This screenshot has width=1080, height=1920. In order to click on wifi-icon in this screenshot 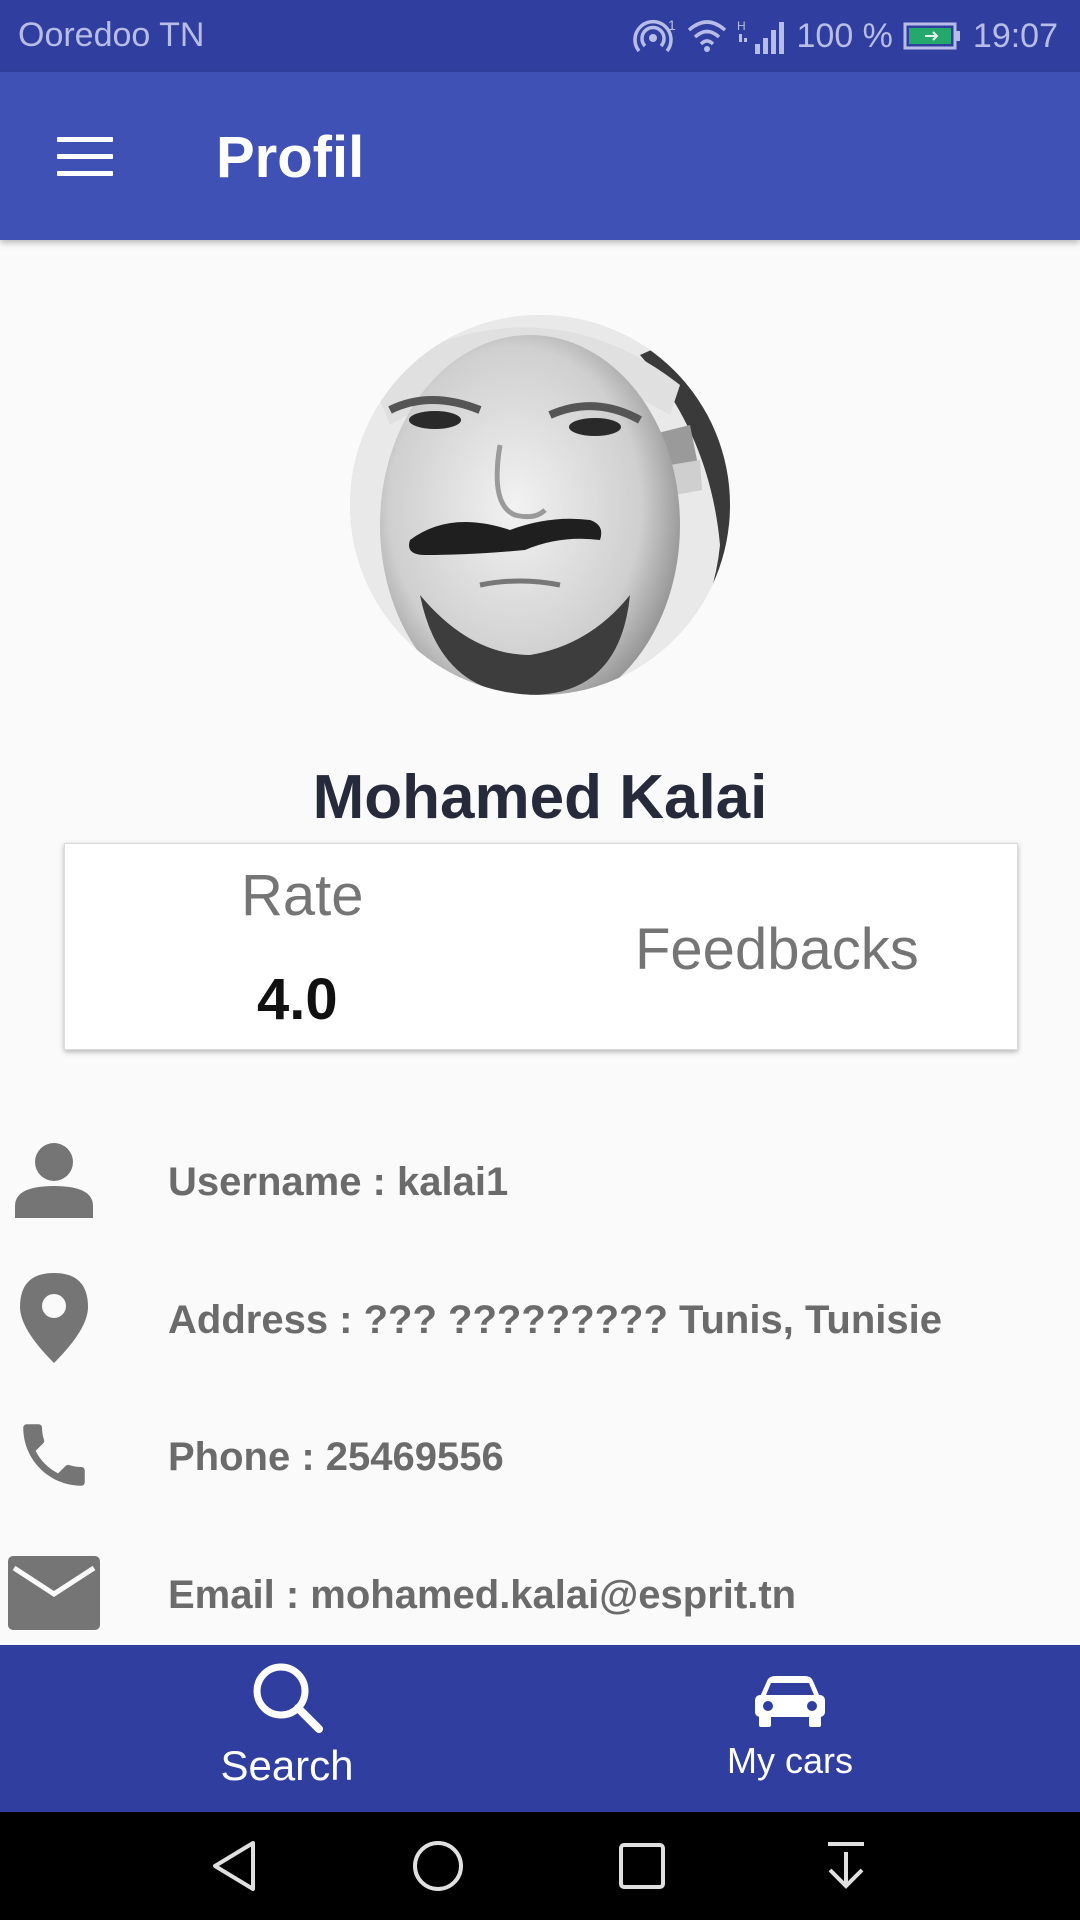, I will do `click(707, 36)`.